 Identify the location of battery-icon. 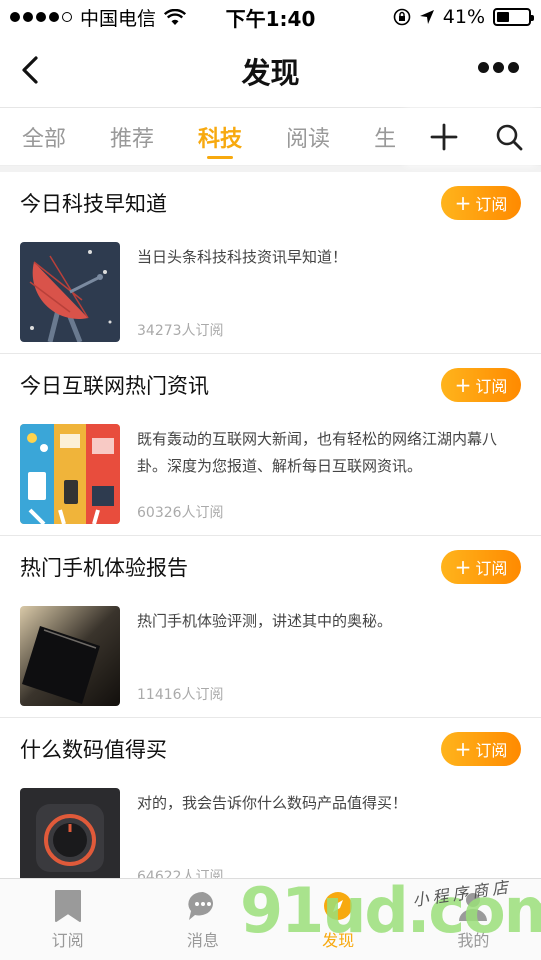
(513, 17).